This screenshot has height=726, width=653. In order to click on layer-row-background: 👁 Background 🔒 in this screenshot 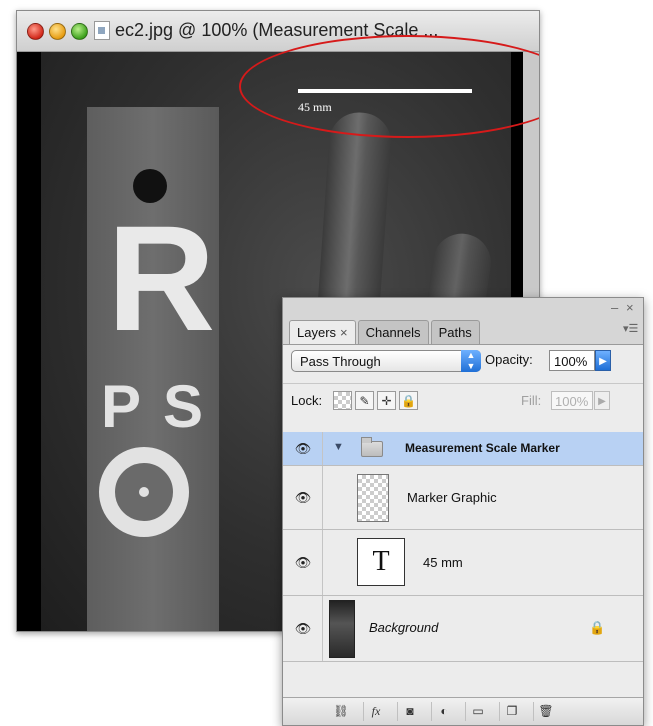, I will do `click(463, 629)`.